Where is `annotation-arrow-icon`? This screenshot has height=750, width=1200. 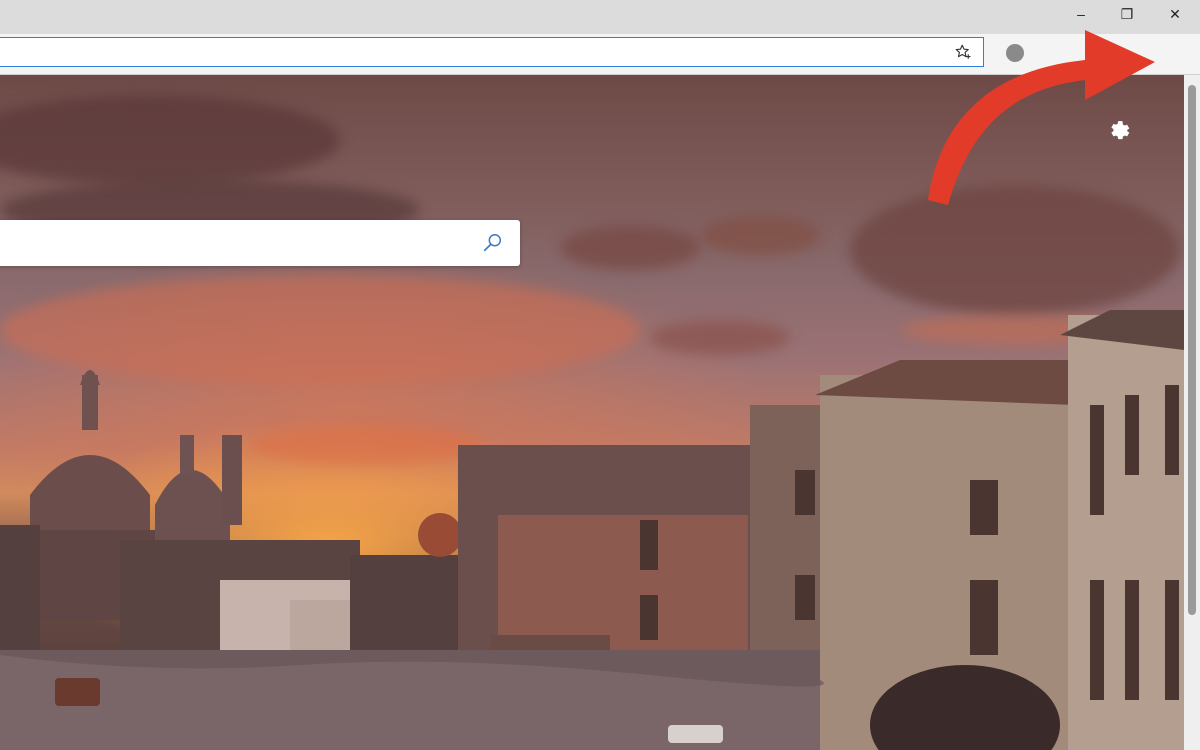
annotation-arrow-icon is located at coordinates (1041, 117).